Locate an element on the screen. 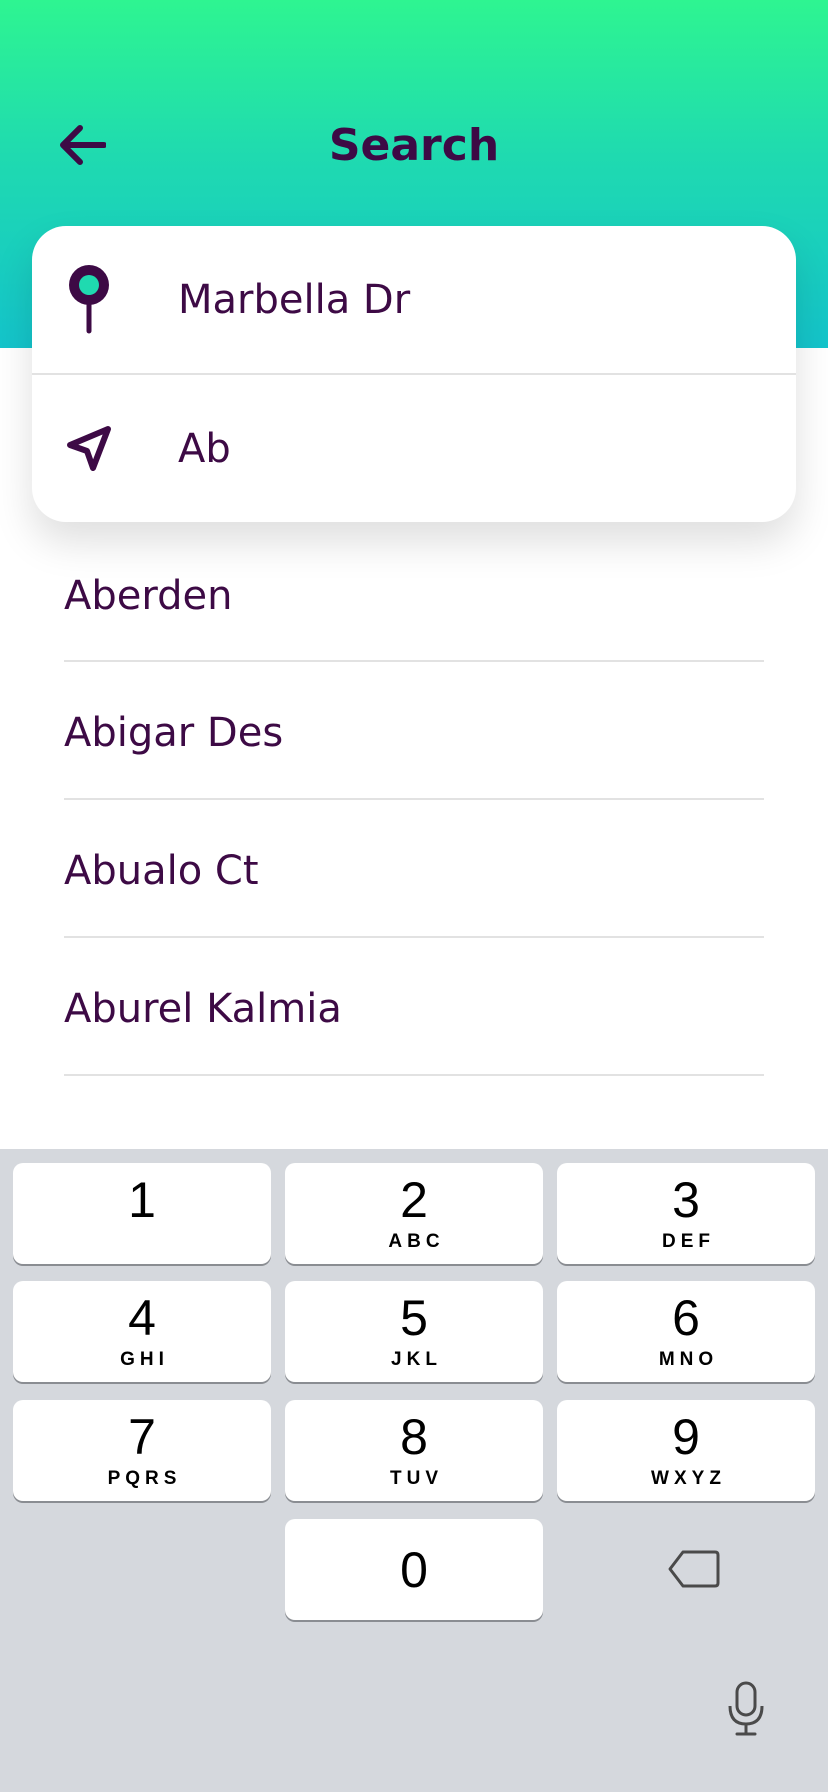 This screenshot has width=828, height=1792. delete-key is located at coordinates (694, 1569).